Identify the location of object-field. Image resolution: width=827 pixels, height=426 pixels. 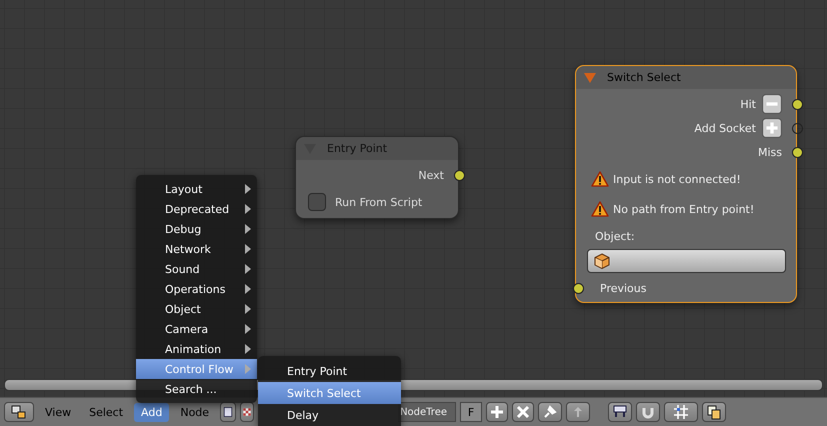
(686, 261).